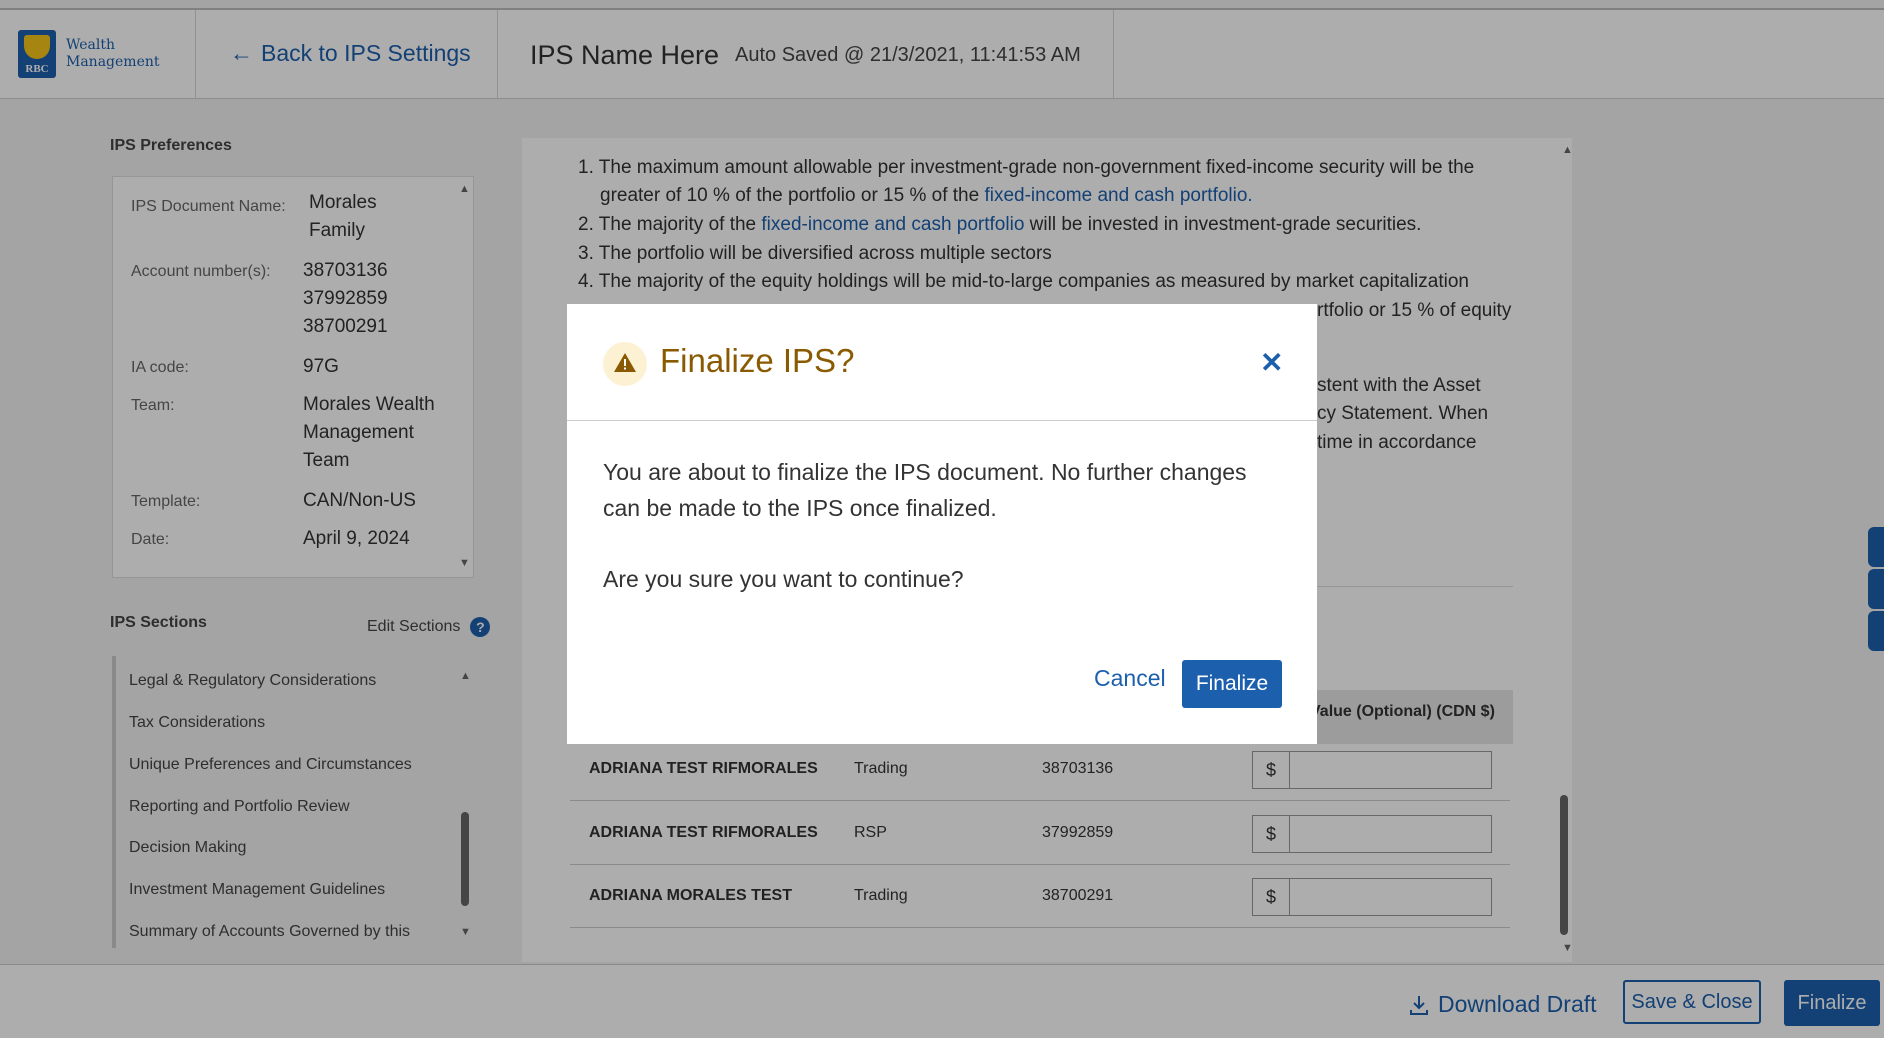 The height and width of the screenshot is (1039, 1884). I want to click on dialog-title: Finalize IPS?, so click(757, 360).